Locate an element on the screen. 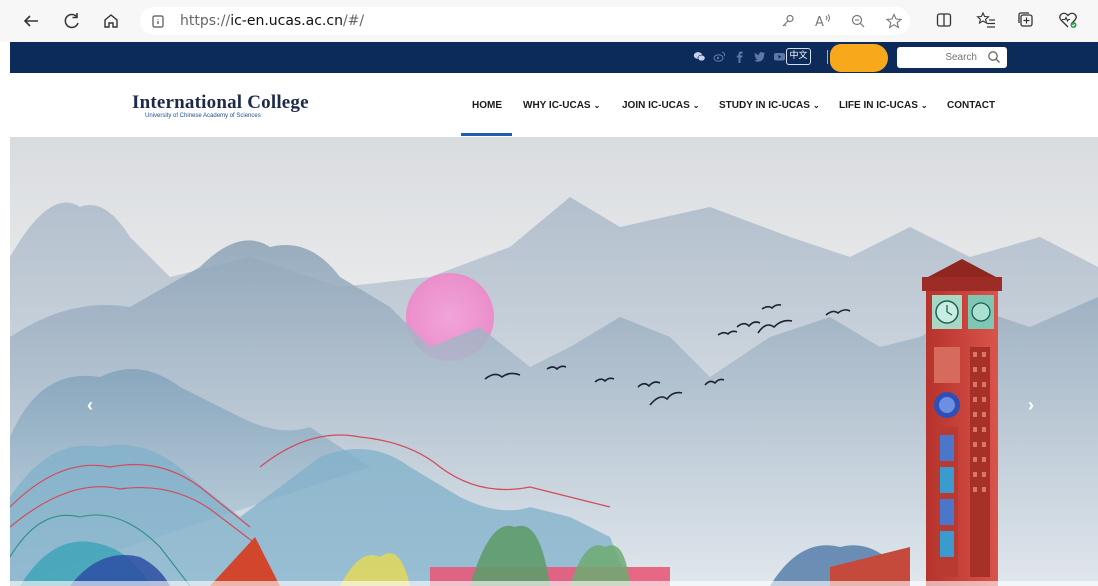 The width and height of the screenshot is (1098, 586). facebook-icon is located at coordinates (739, 56).